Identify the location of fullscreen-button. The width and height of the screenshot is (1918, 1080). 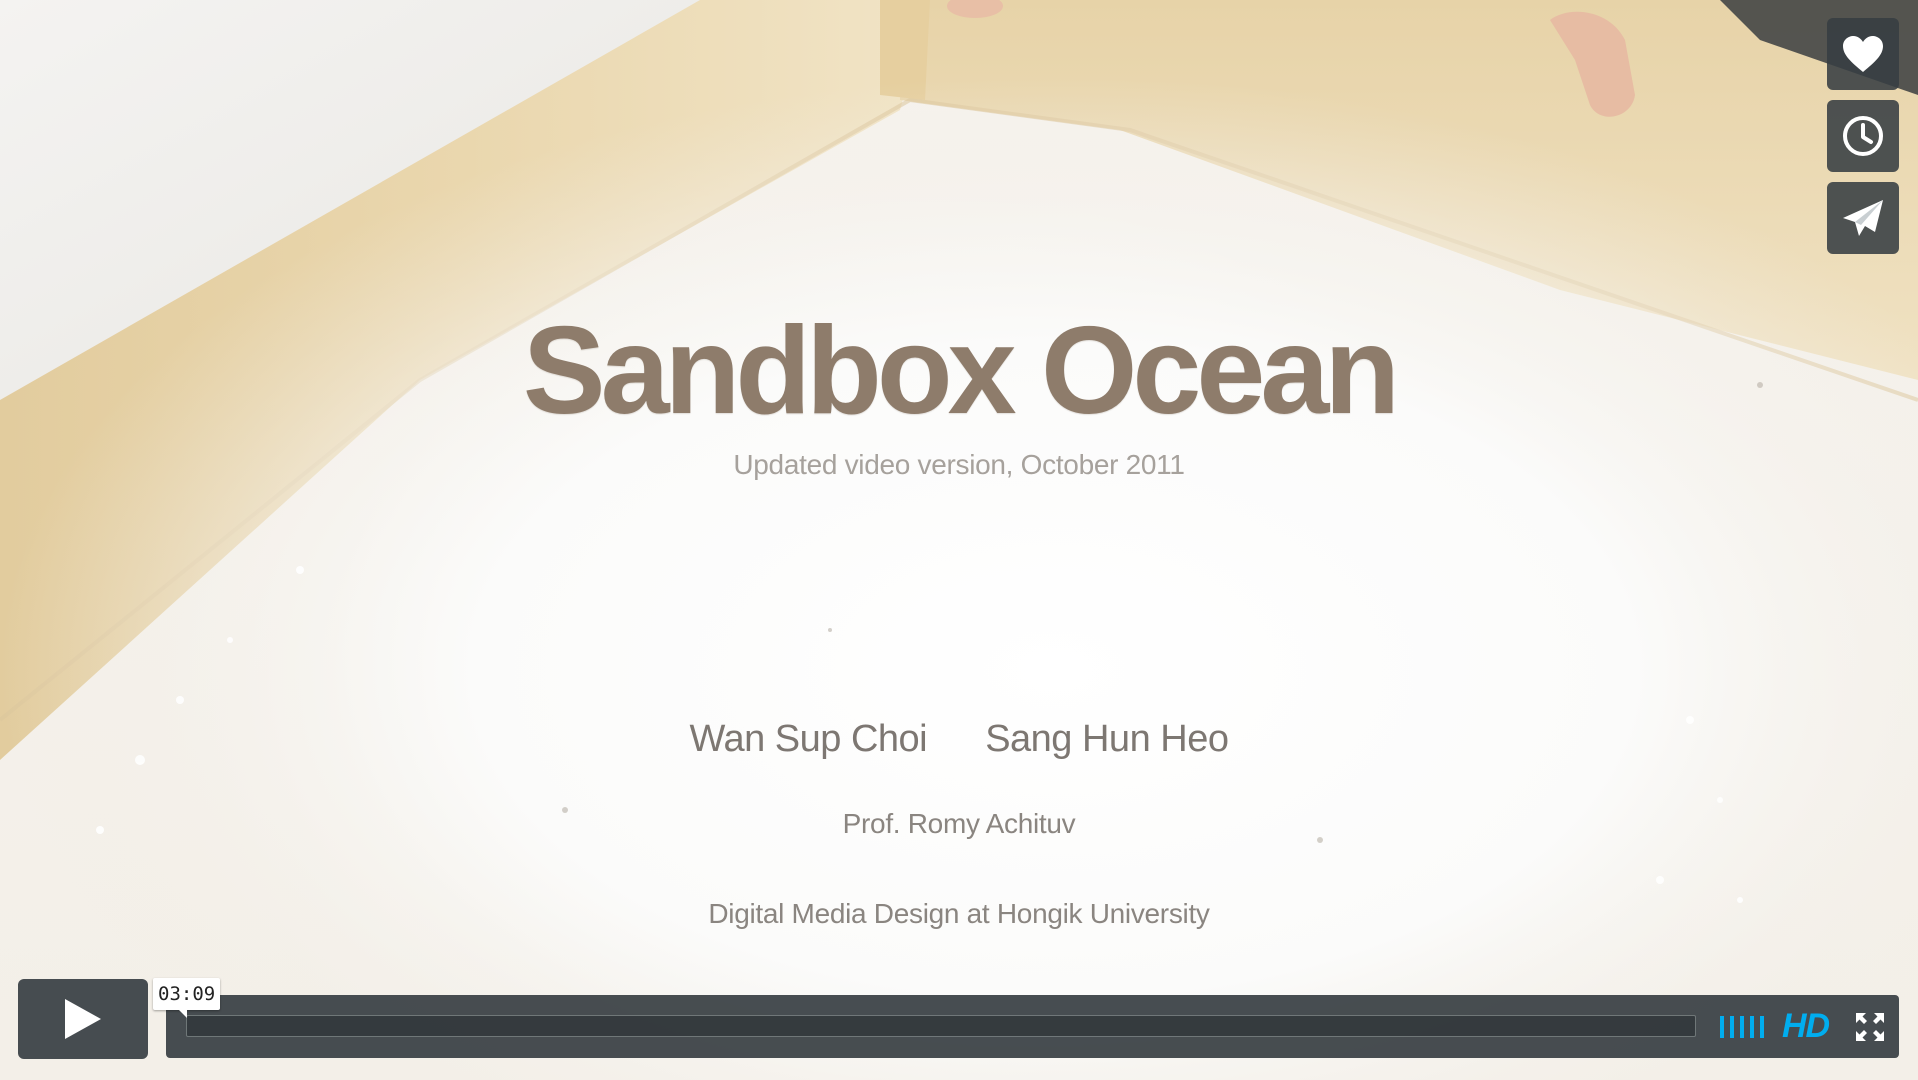
(1870, 1027).